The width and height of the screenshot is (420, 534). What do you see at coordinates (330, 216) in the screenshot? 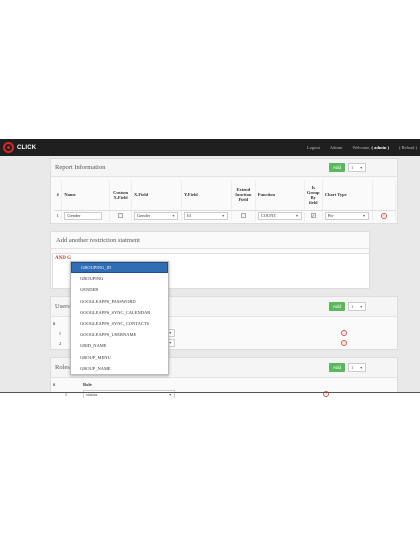
I see `chart-type-value: Pie` at bounding box center [330, 216].